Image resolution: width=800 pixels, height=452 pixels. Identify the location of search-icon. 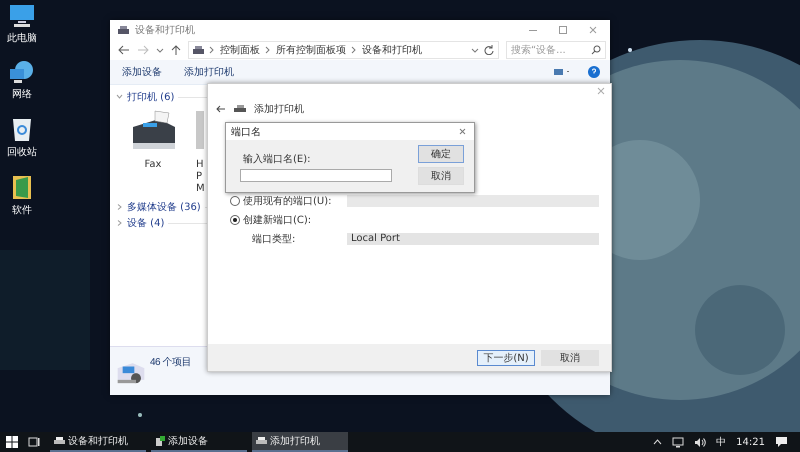
(596, 50).